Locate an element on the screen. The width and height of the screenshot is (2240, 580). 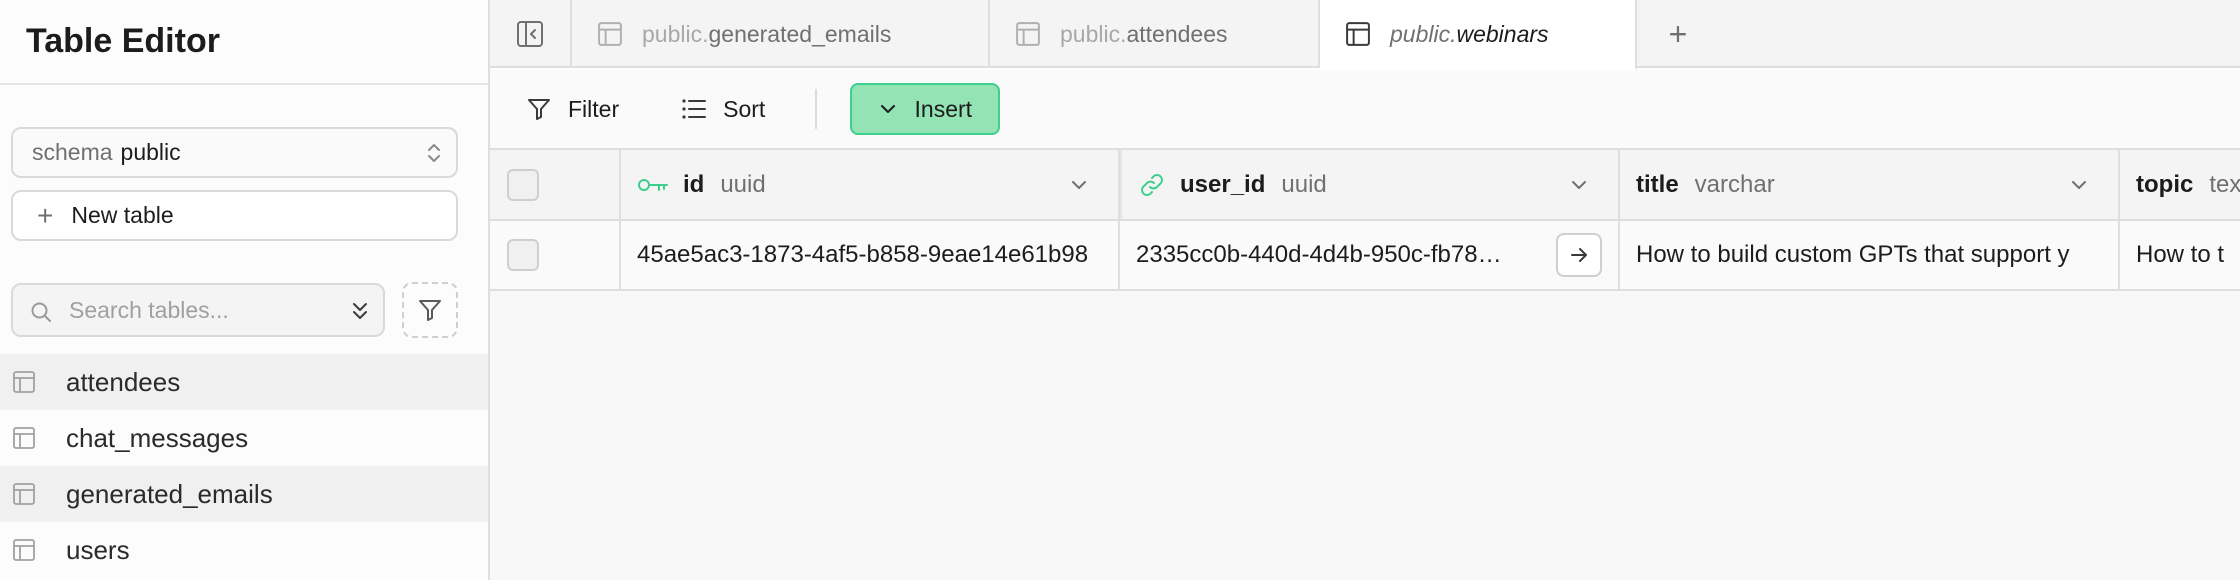
arrow-right-icon is located at coordinates (1579, 255).